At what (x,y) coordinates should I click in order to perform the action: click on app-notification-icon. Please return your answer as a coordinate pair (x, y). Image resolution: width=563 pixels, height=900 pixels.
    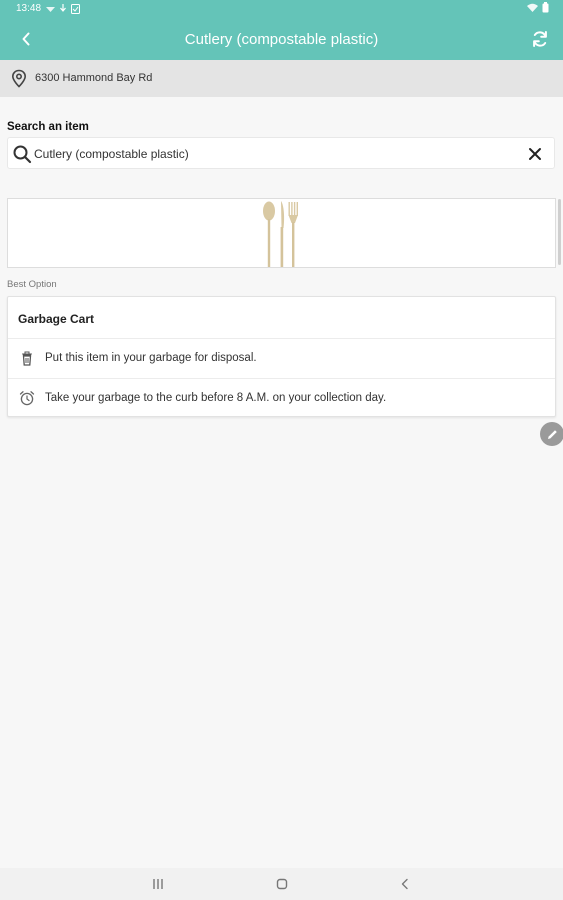
    Looking at the image, I should click on (76, 8).